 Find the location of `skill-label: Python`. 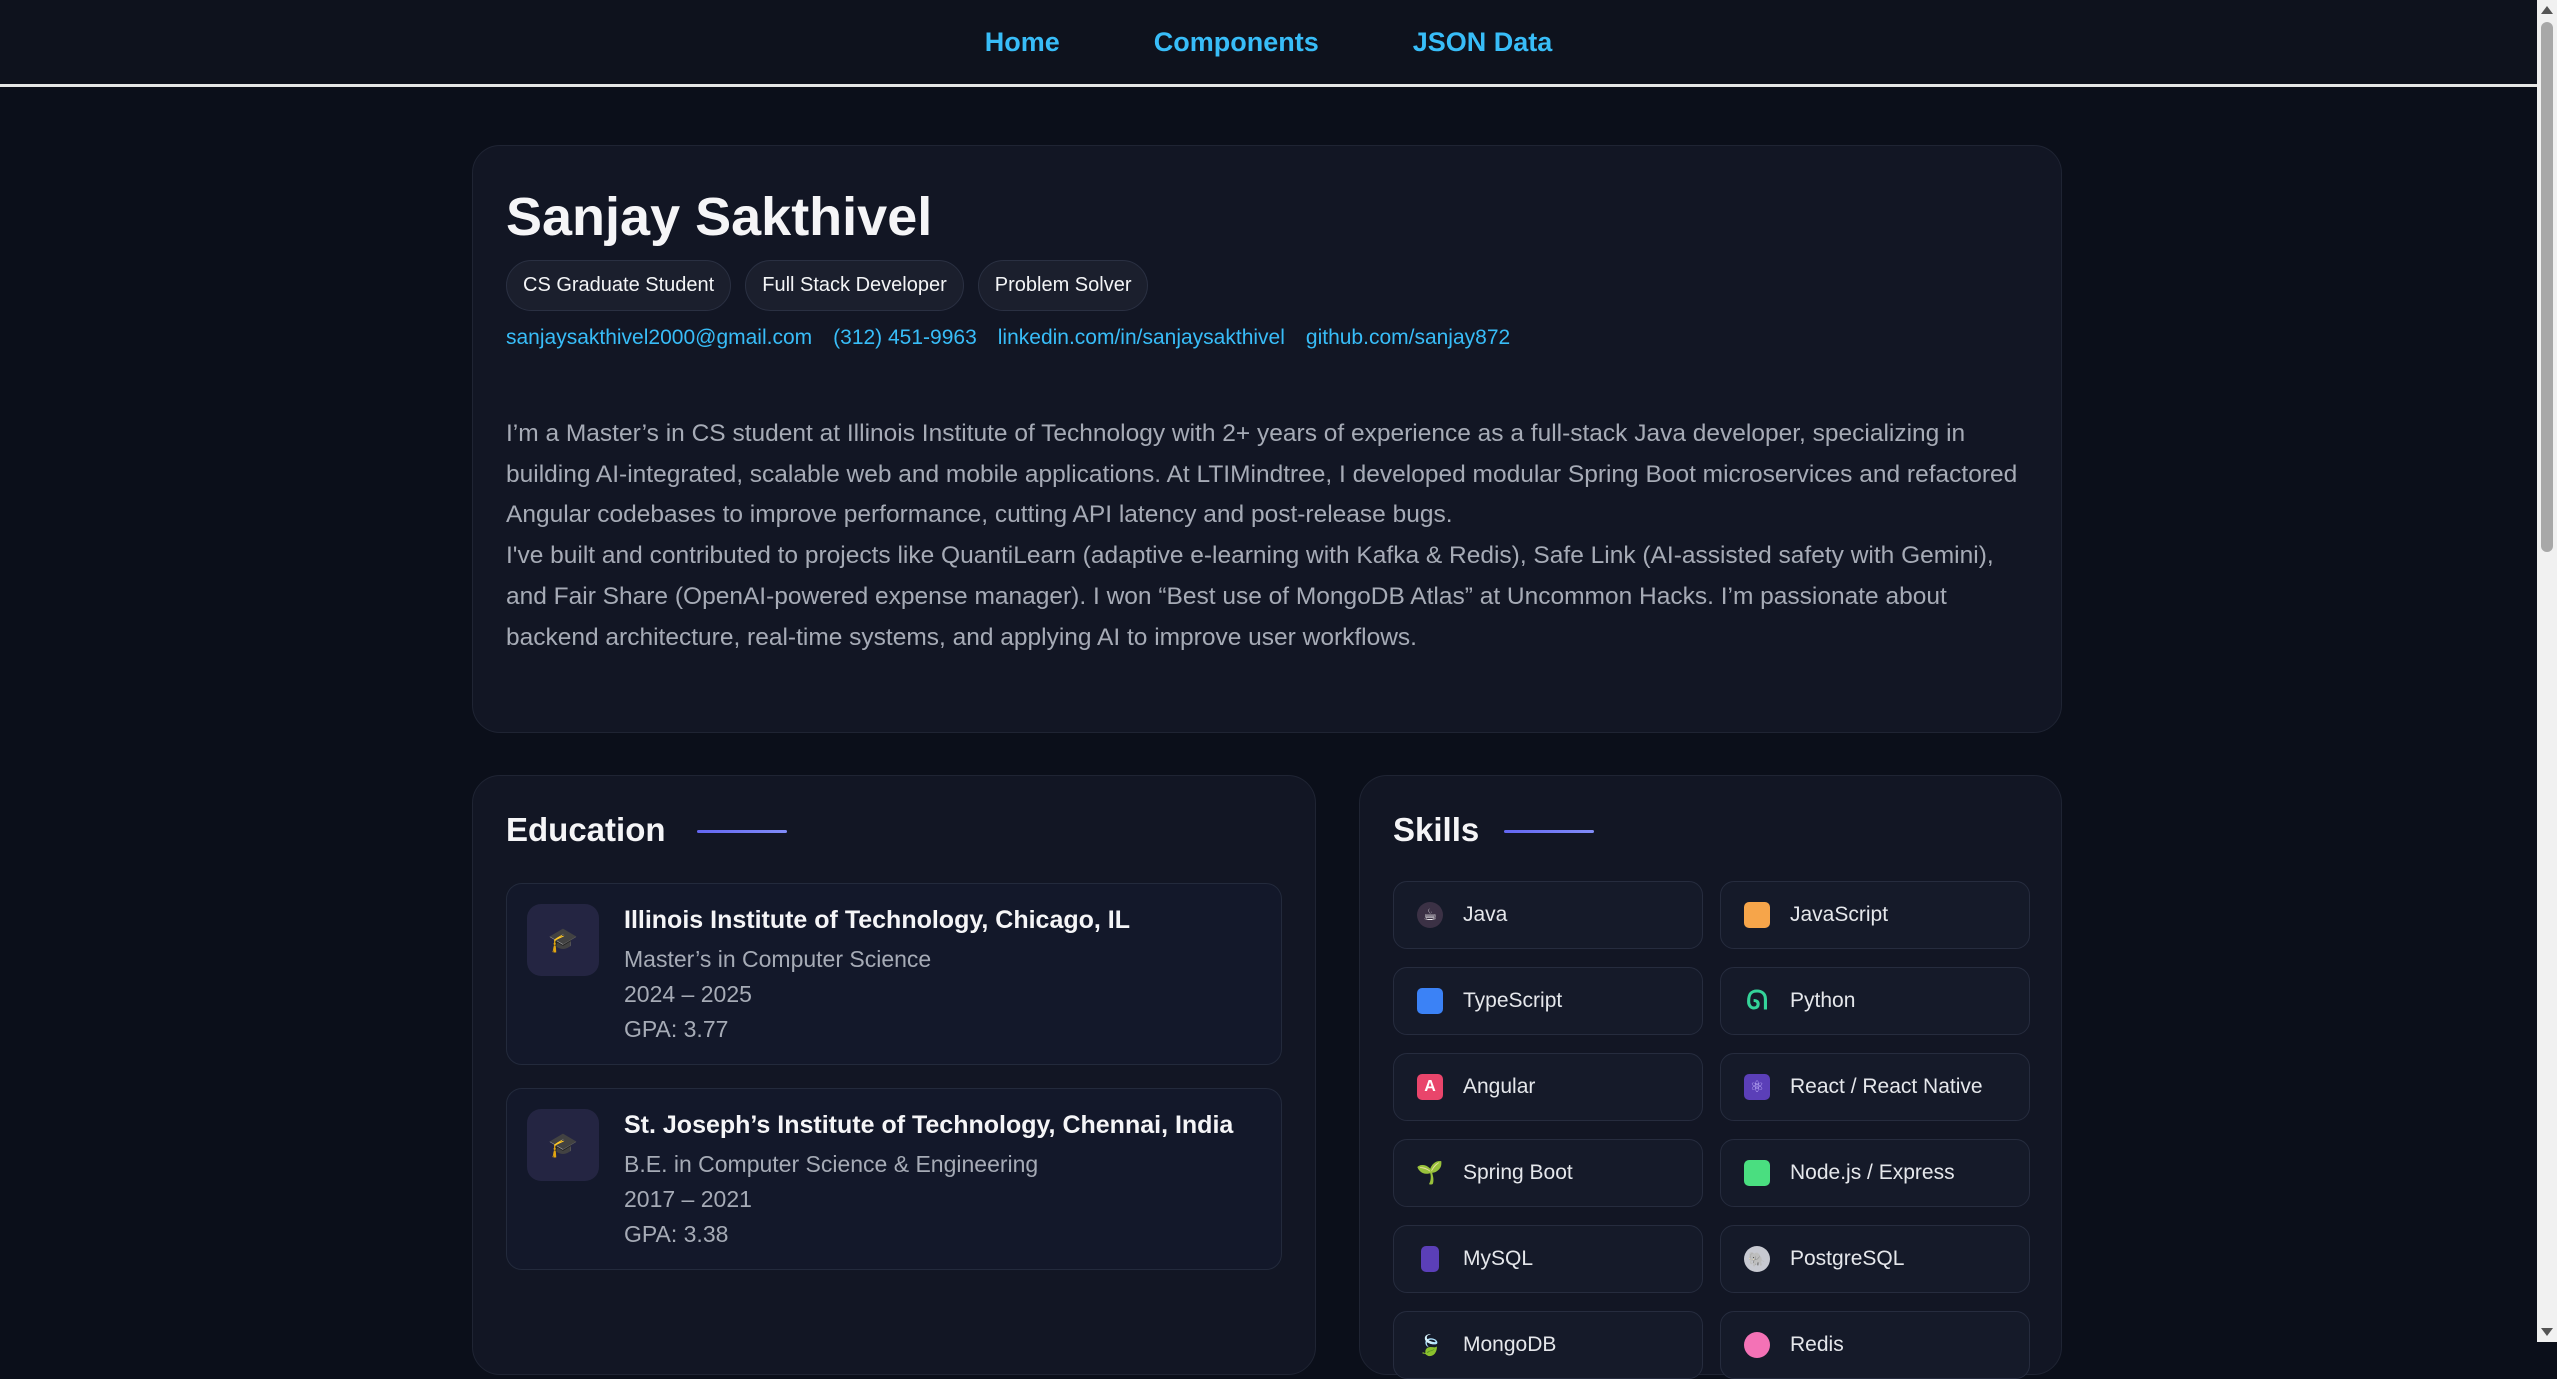

skill-label: Python is located at coordinates (1823, 1000).